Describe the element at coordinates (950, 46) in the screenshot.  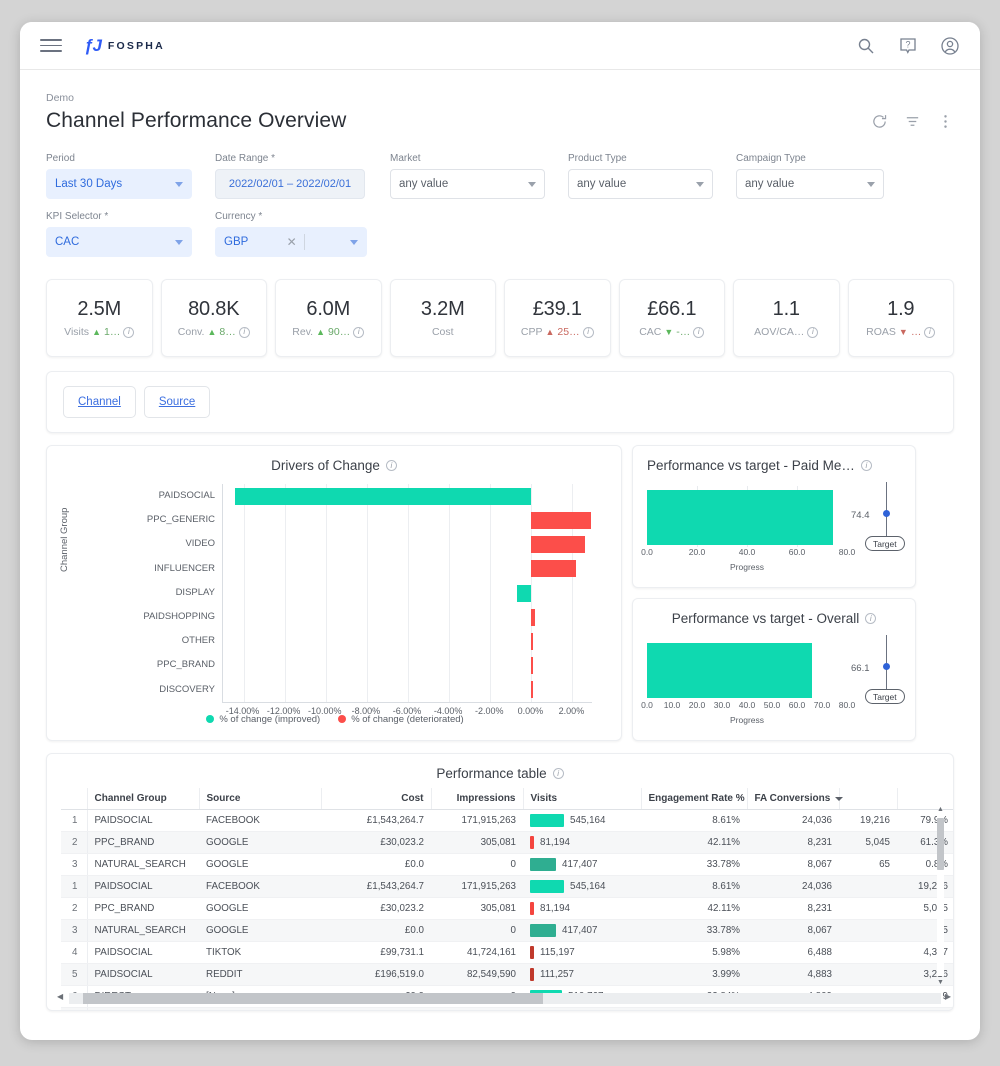
I see `account-icon` at that location.